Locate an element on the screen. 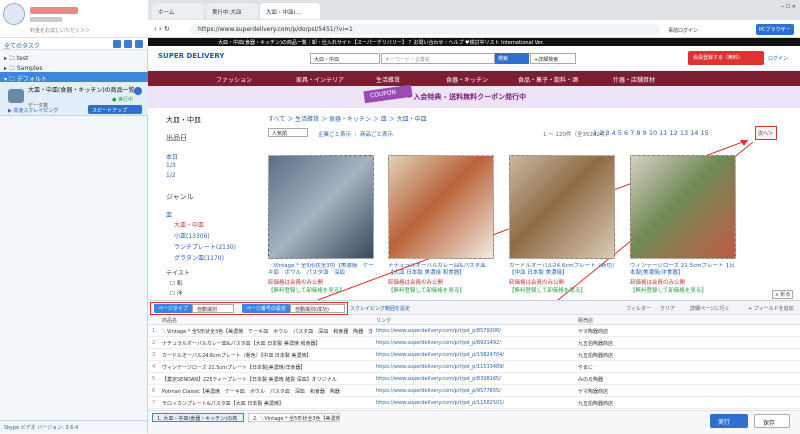  cell-shop: やまに is located at coordinates (586, 368).